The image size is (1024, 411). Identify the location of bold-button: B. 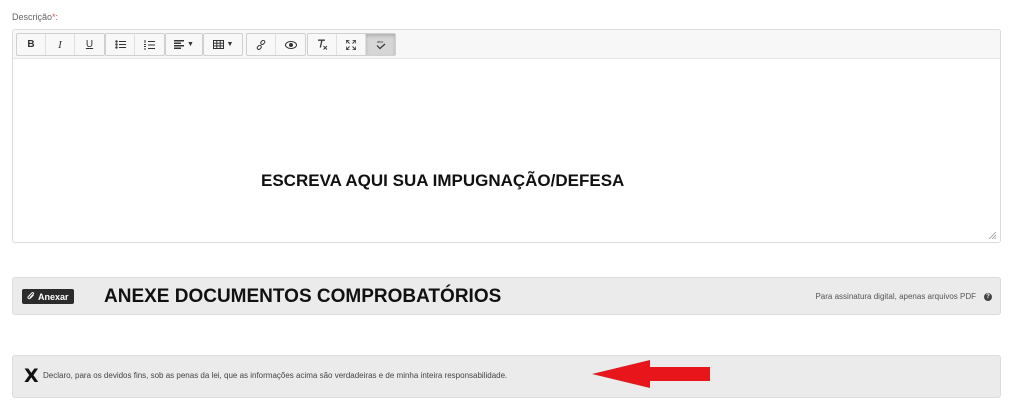
(31, 44).